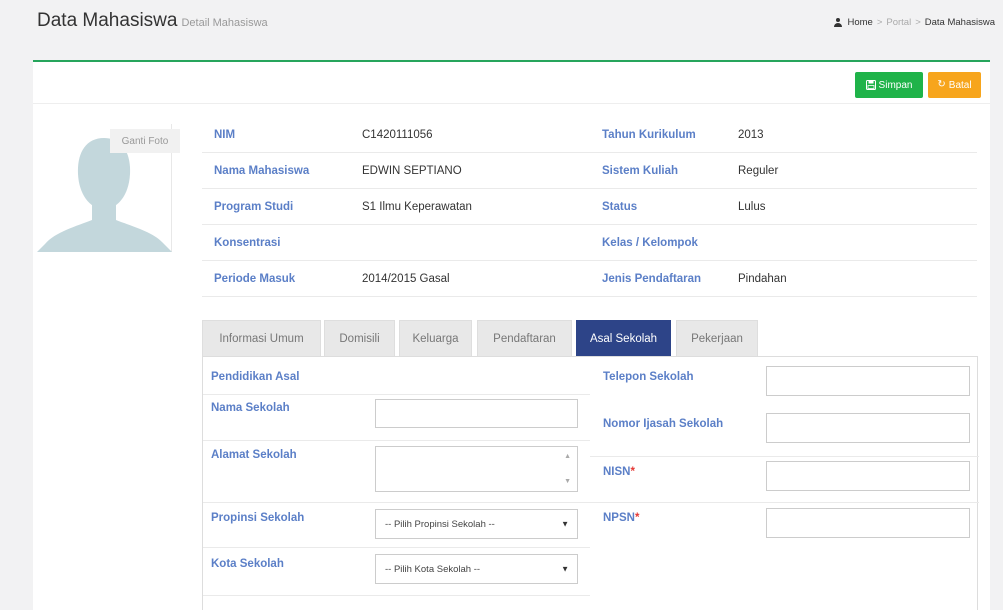 This screenshot has height=610, width=1003. Describe the element at coordinates (262, 170) in the screenshot. I see `nama-mahasiswa-label: Nama Mahasiswa` at that location.